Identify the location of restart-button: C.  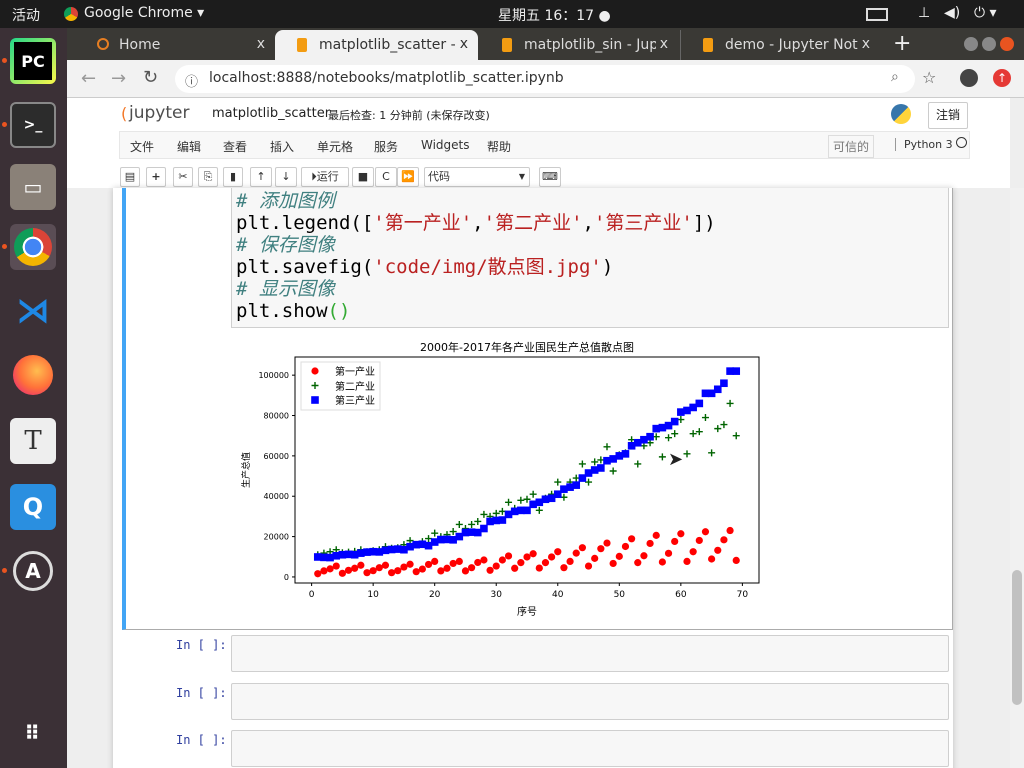
(386, 177).